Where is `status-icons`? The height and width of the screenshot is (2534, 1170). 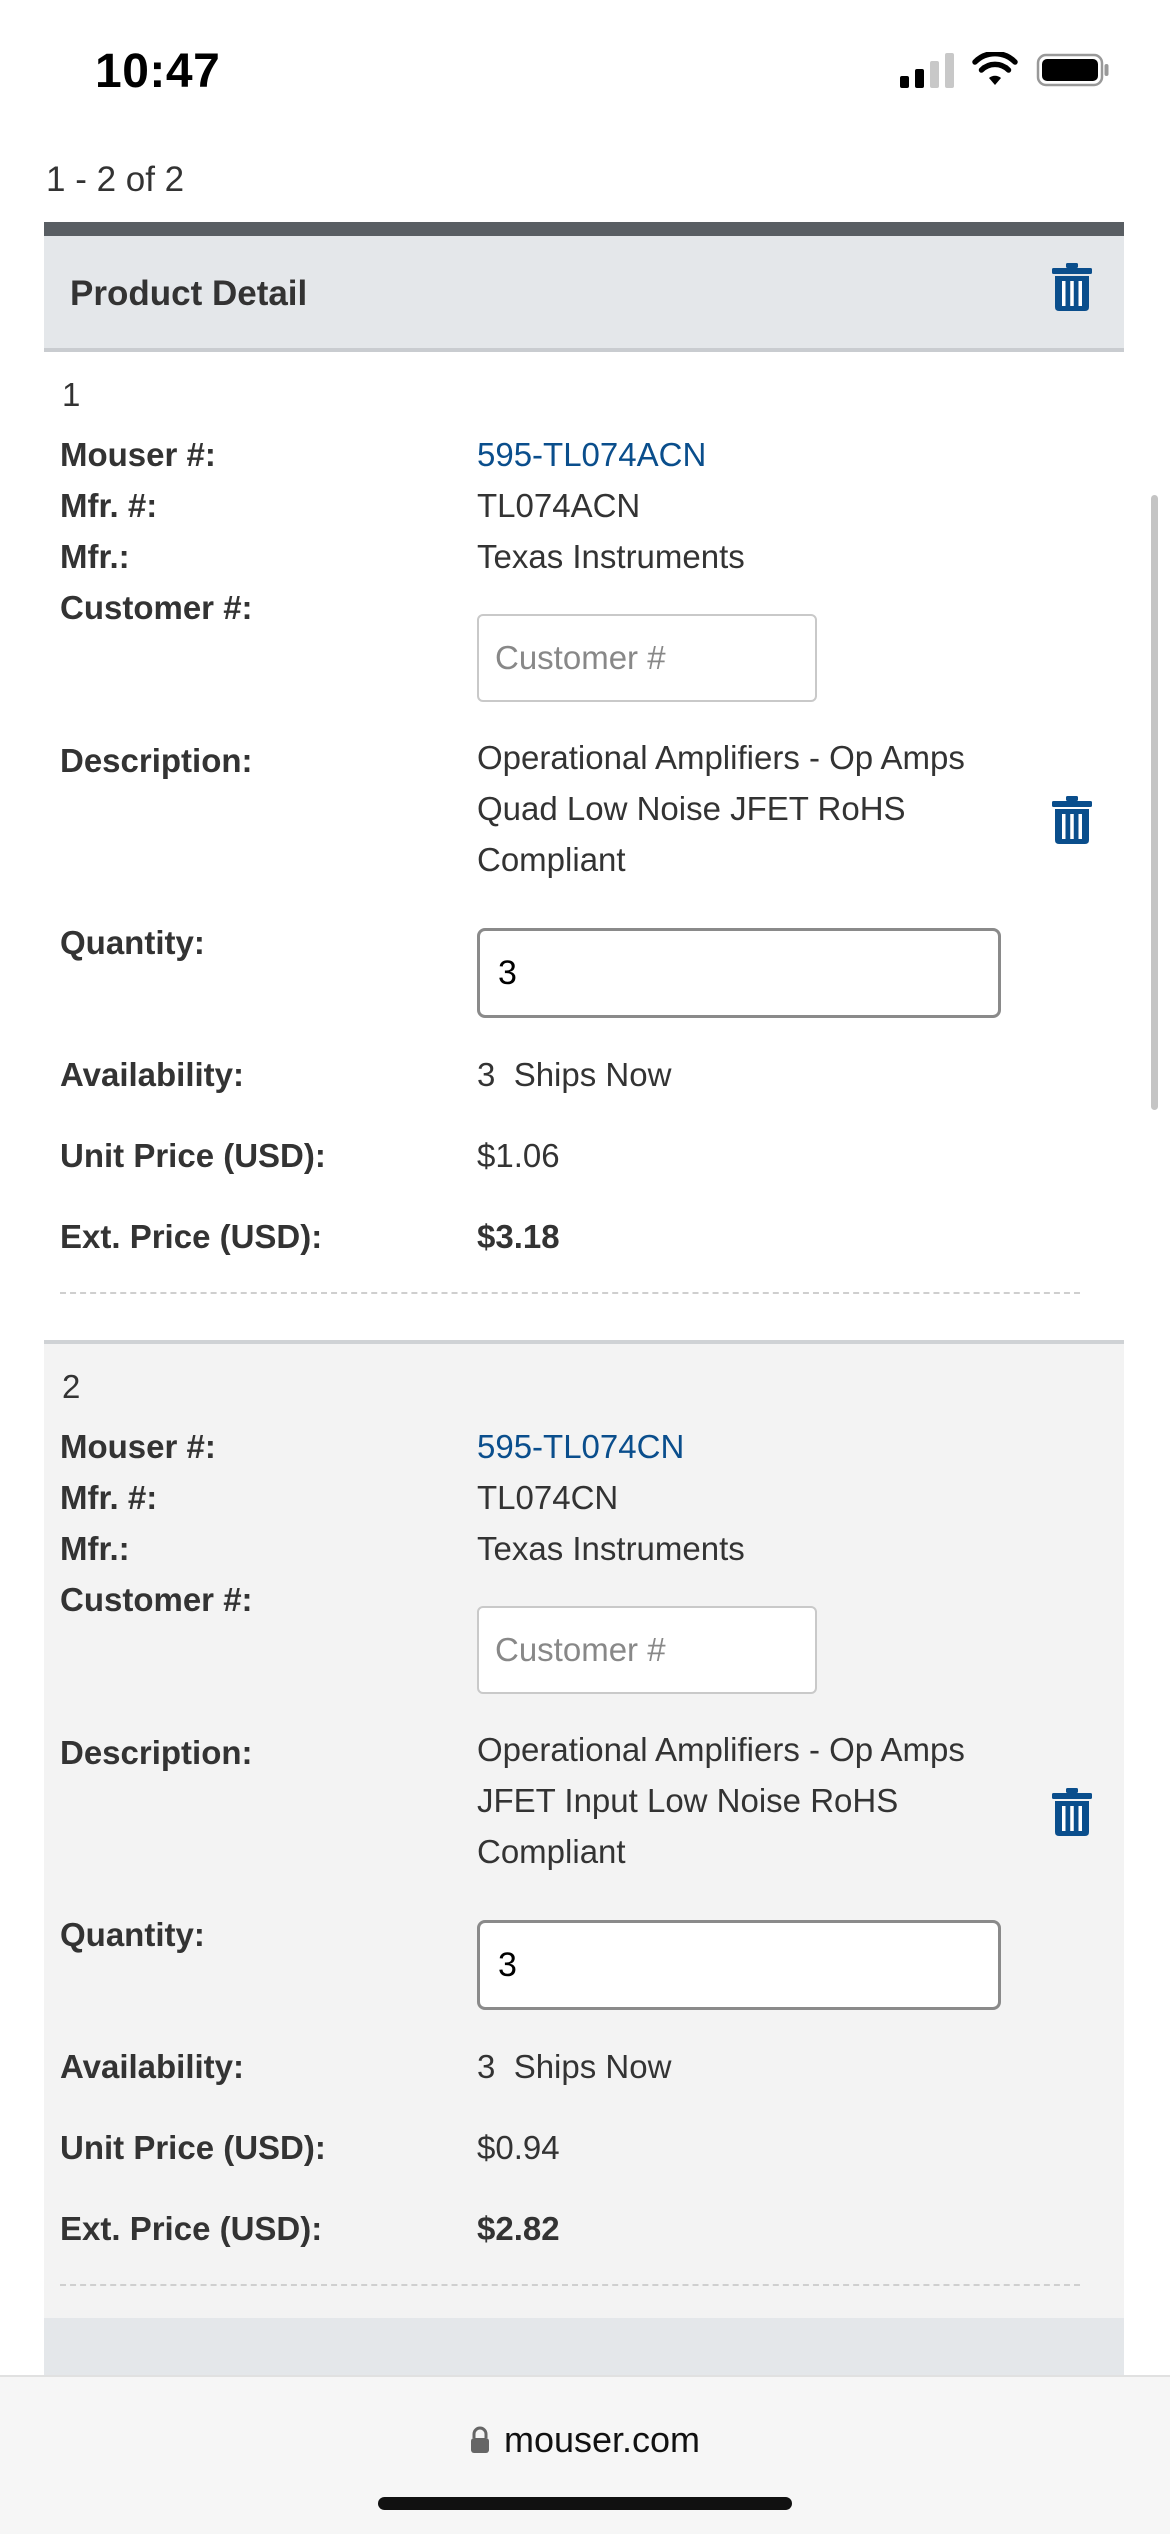
status-icons is located at coordinates (1005, 70).